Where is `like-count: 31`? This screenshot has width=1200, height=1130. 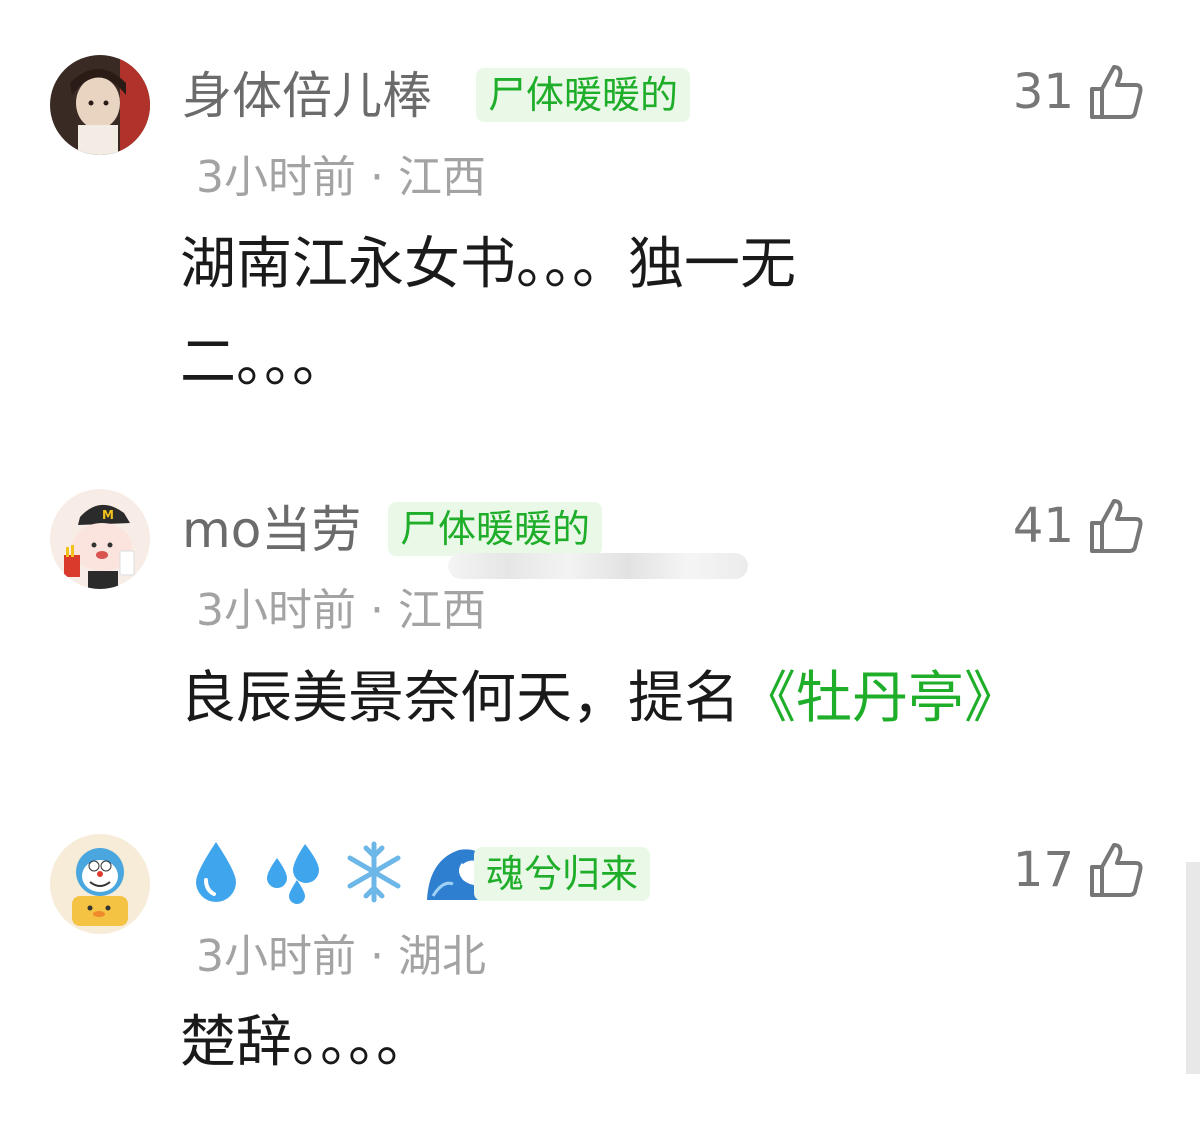
like-count: 31 is located at coordinates (1043, 92).